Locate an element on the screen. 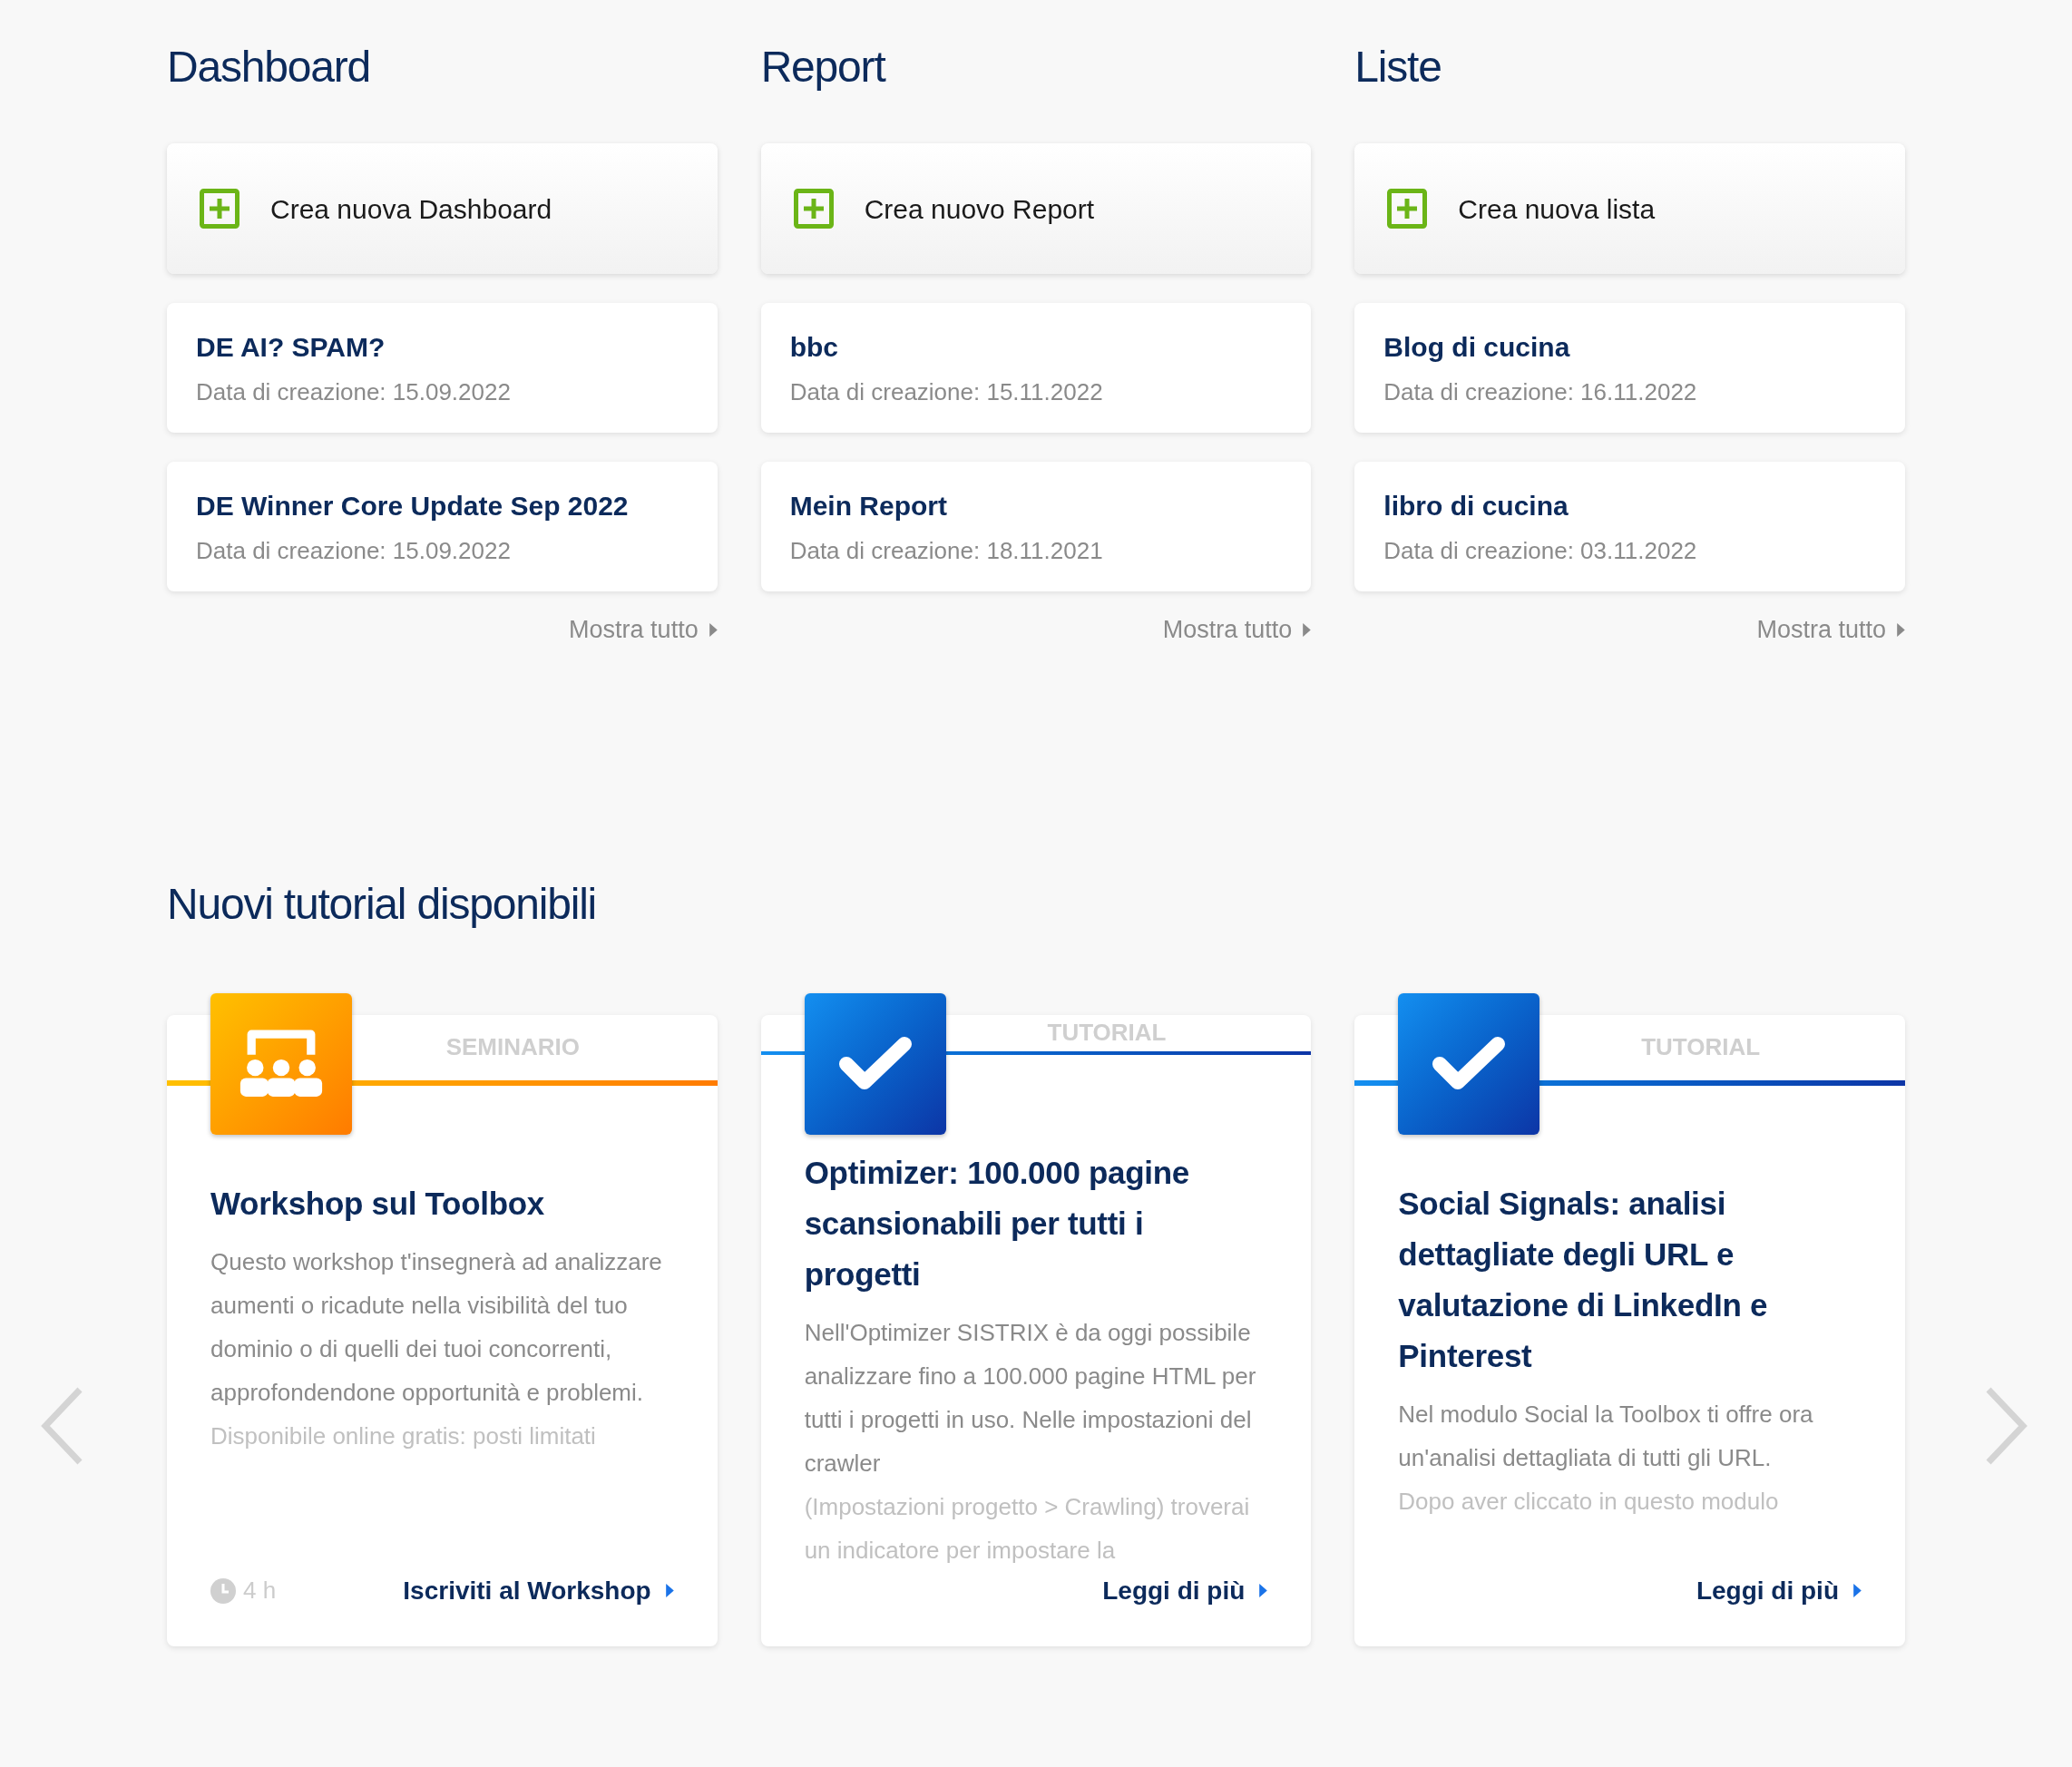 This screenshot has width=2072, height=1767. tutorial-description: Nell'Optimizer SISTRIX è da oggi possibile analizzare fino a 100.000 pagine HTML per tutti i progetti in uso. Nelle impostazioni del crawler is located at coordinates (1030, 1398).